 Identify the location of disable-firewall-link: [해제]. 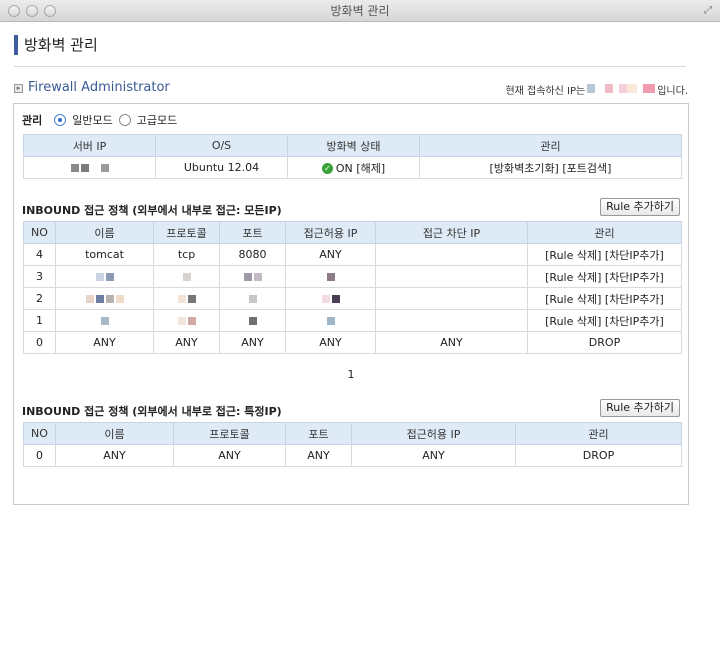
(370, 168).